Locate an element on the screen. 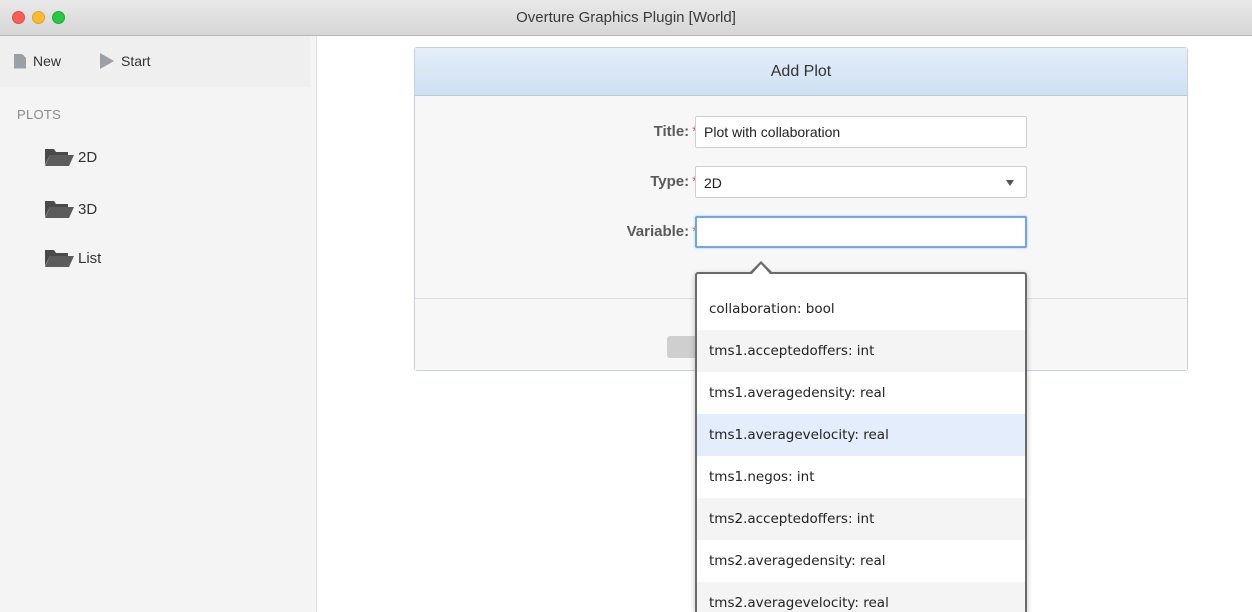  autocomplete-option: tms1.negos: int is located at coordinates (861, 477).